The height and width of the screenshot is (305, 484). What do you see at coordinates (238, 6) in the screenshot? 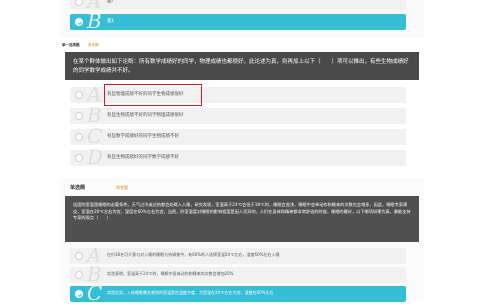
I see `option-a: A 面ⅰ` at bounding box center [238, 6].